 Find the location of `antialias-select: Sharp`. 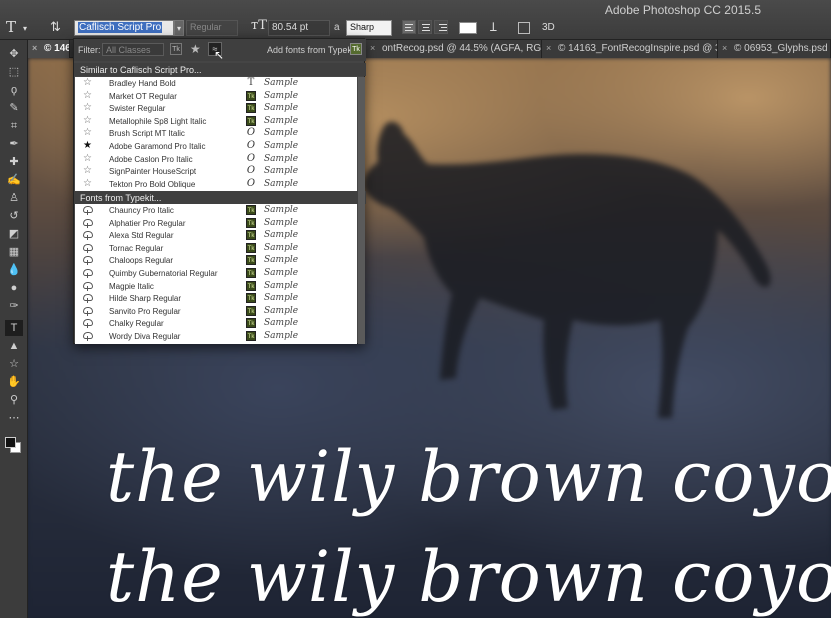

antialias-select: Sharp is located at coordinates (369, 28).